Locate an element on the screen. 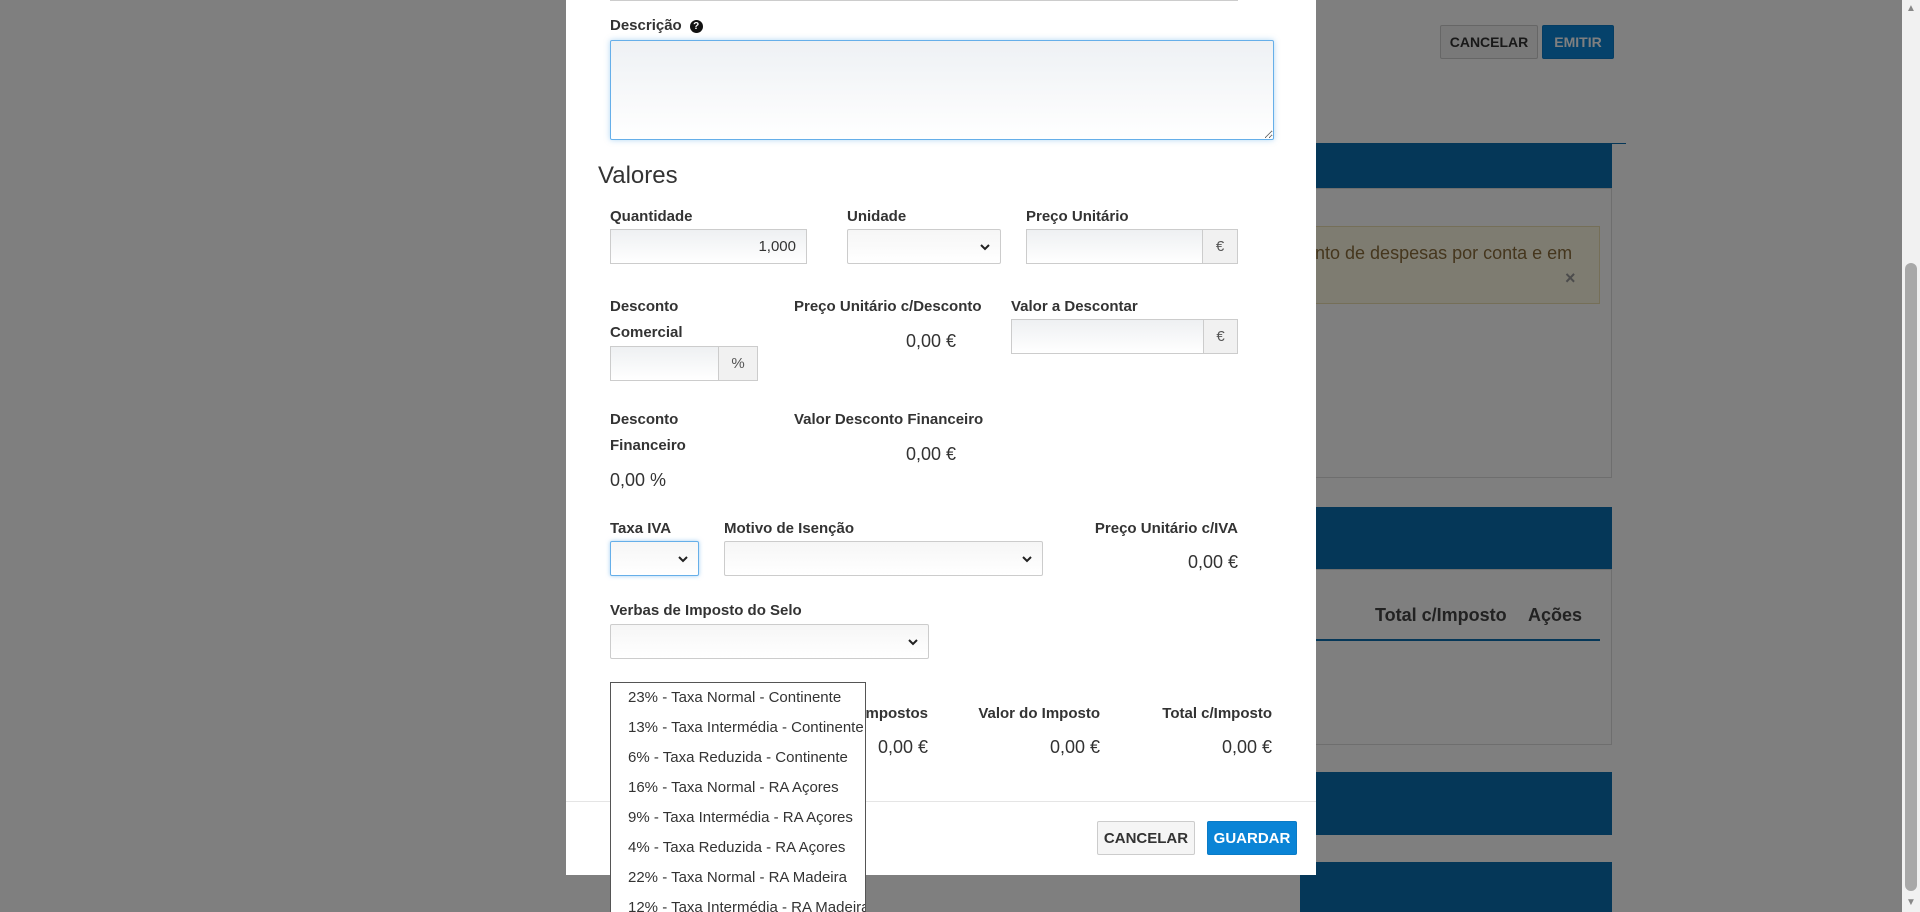 The image size is (1920, 912). financial-discount-label-line: Desconto is located at coordinates (644, 419).